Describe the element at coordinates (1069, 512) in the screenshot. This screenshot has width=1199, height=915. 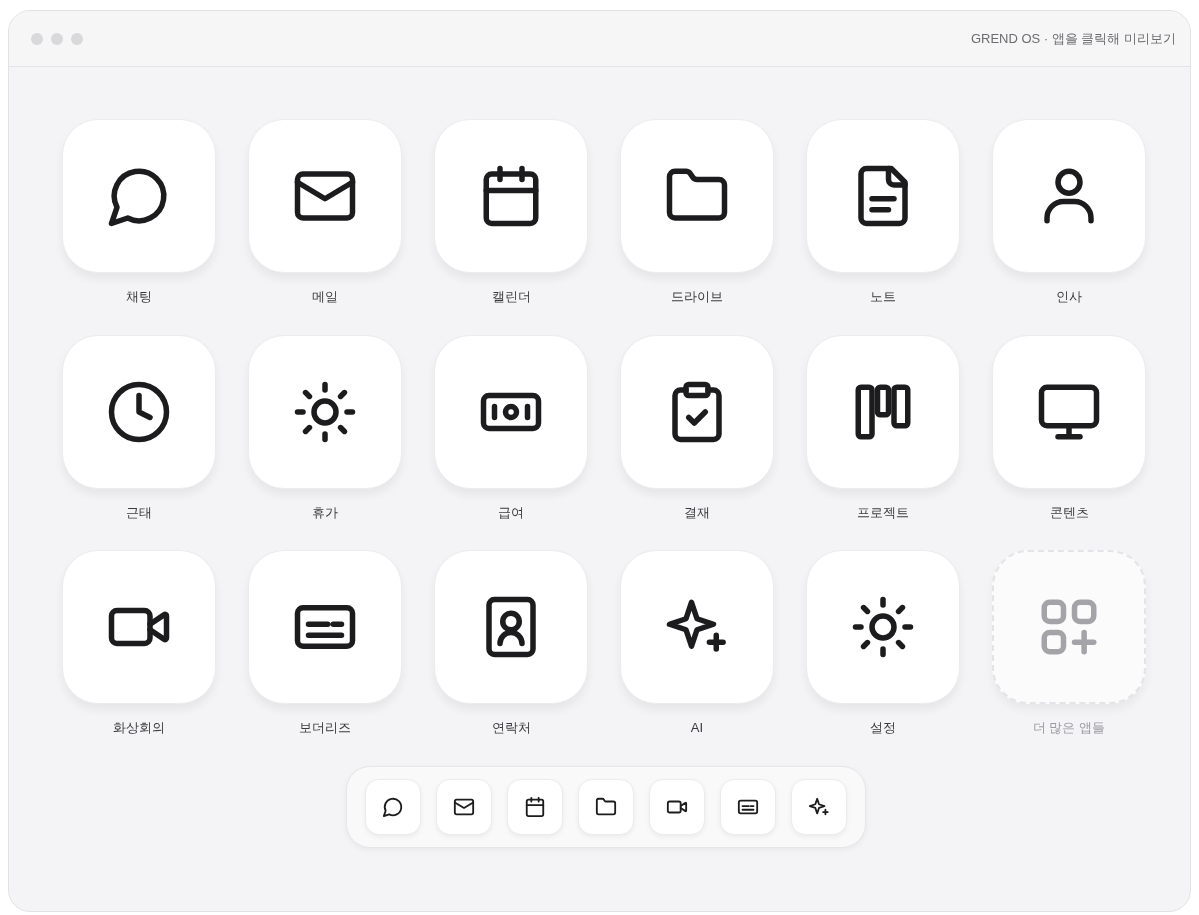
I see `app-label: 콘텐츠` at that location.